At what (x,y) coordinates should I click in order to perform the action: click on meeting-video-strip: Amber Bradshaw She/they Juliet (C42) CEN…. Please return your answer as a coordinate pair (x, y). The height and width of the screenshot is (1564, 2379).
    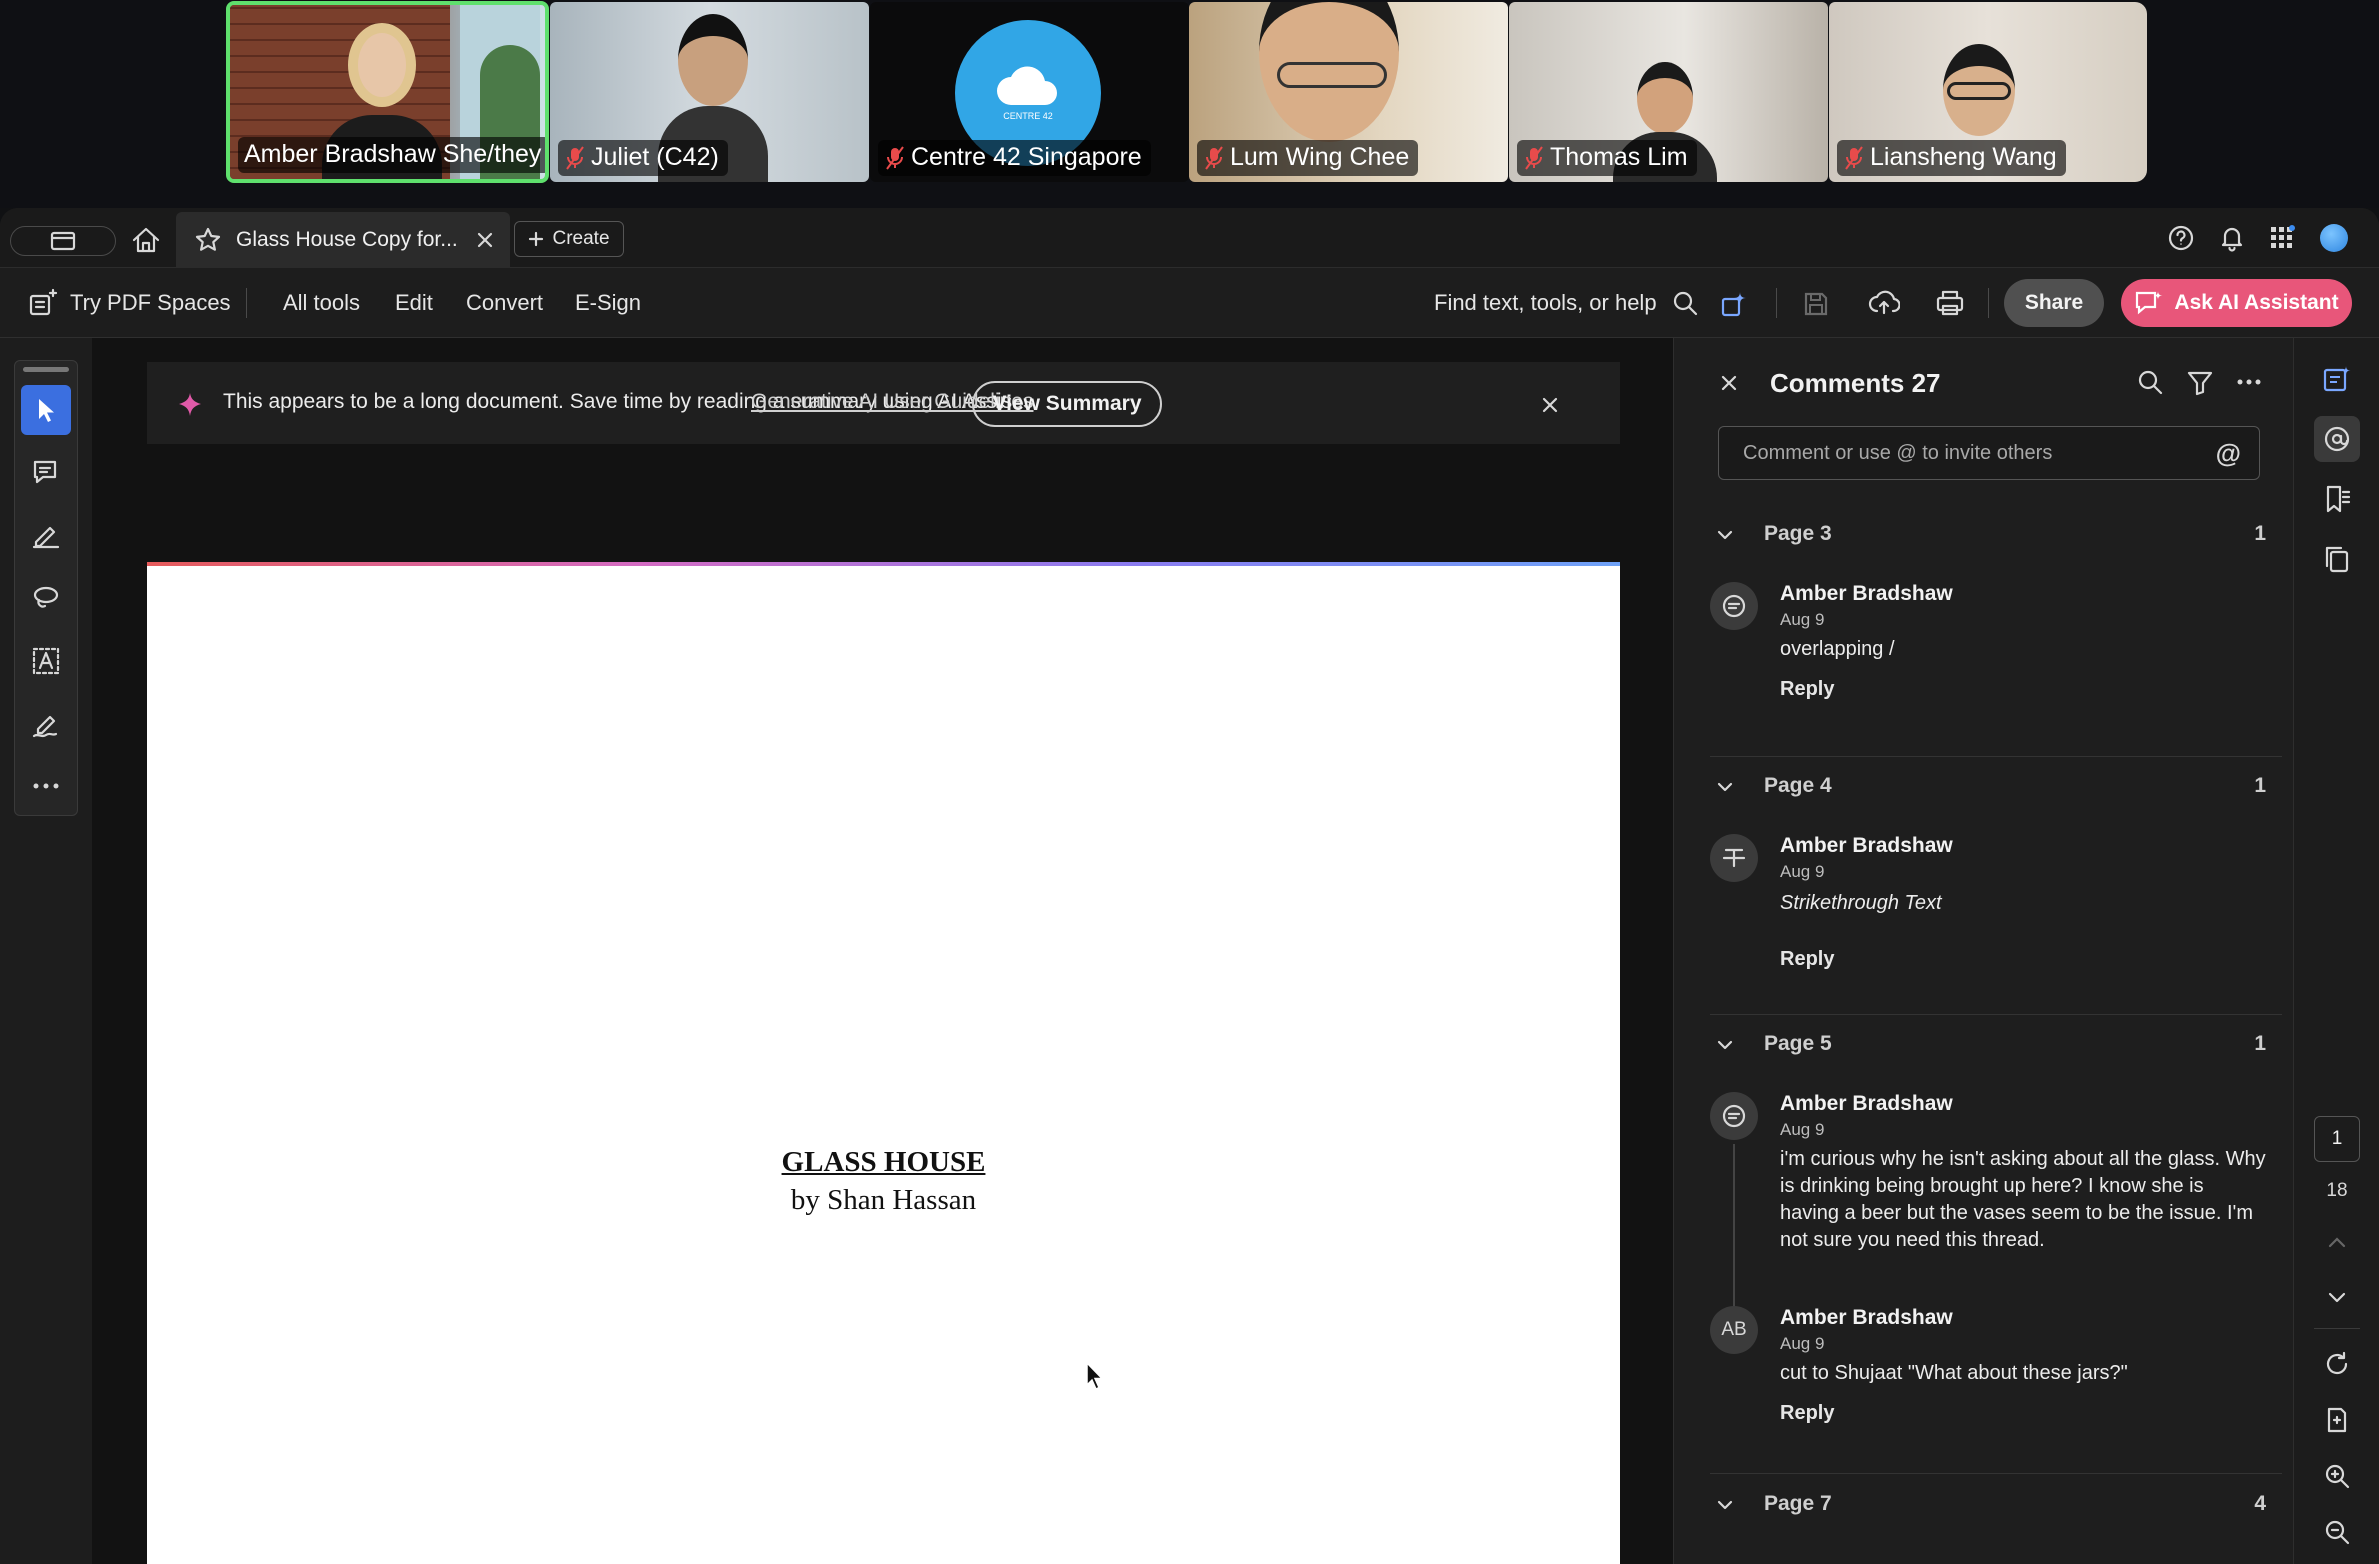
    Looking at the image, I should click on (1189, 104).